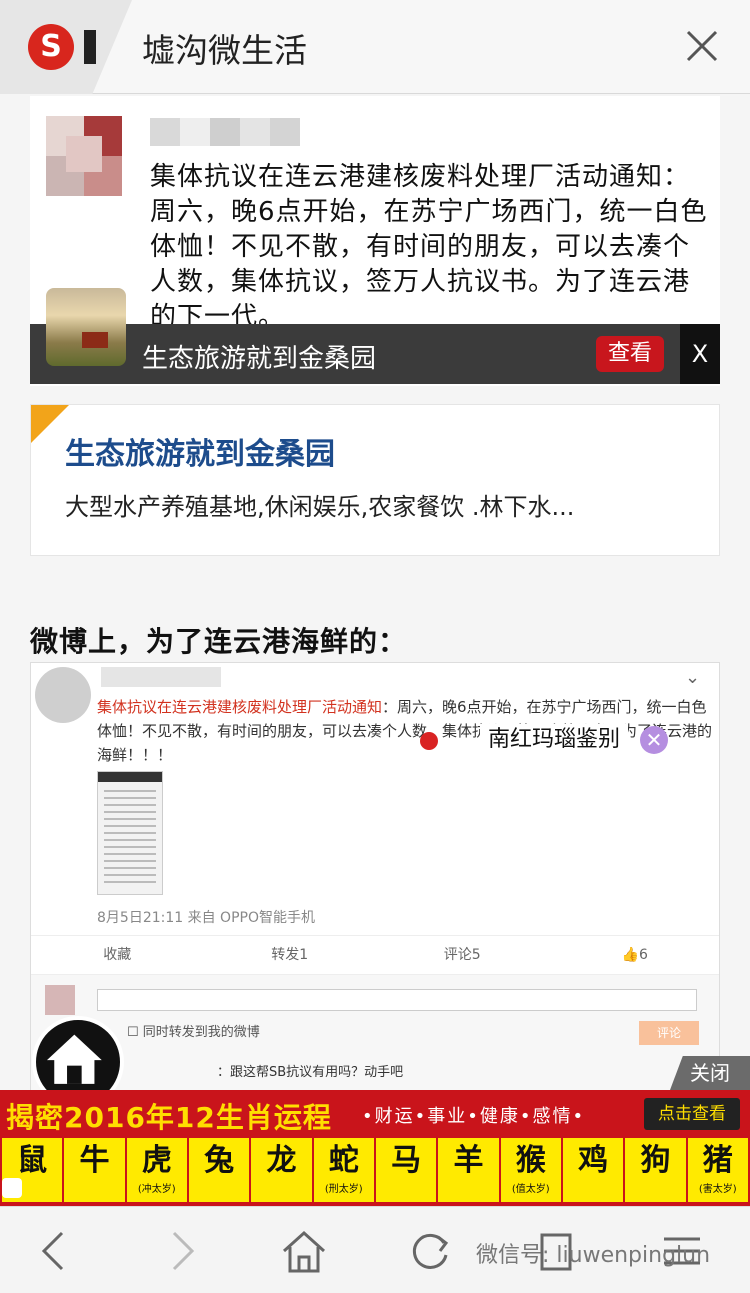 This screenshot has width=750, height=1293. Describe the element at coordinates (161, 677) in the screenshot. I see `weibo-username-blur` at that location.